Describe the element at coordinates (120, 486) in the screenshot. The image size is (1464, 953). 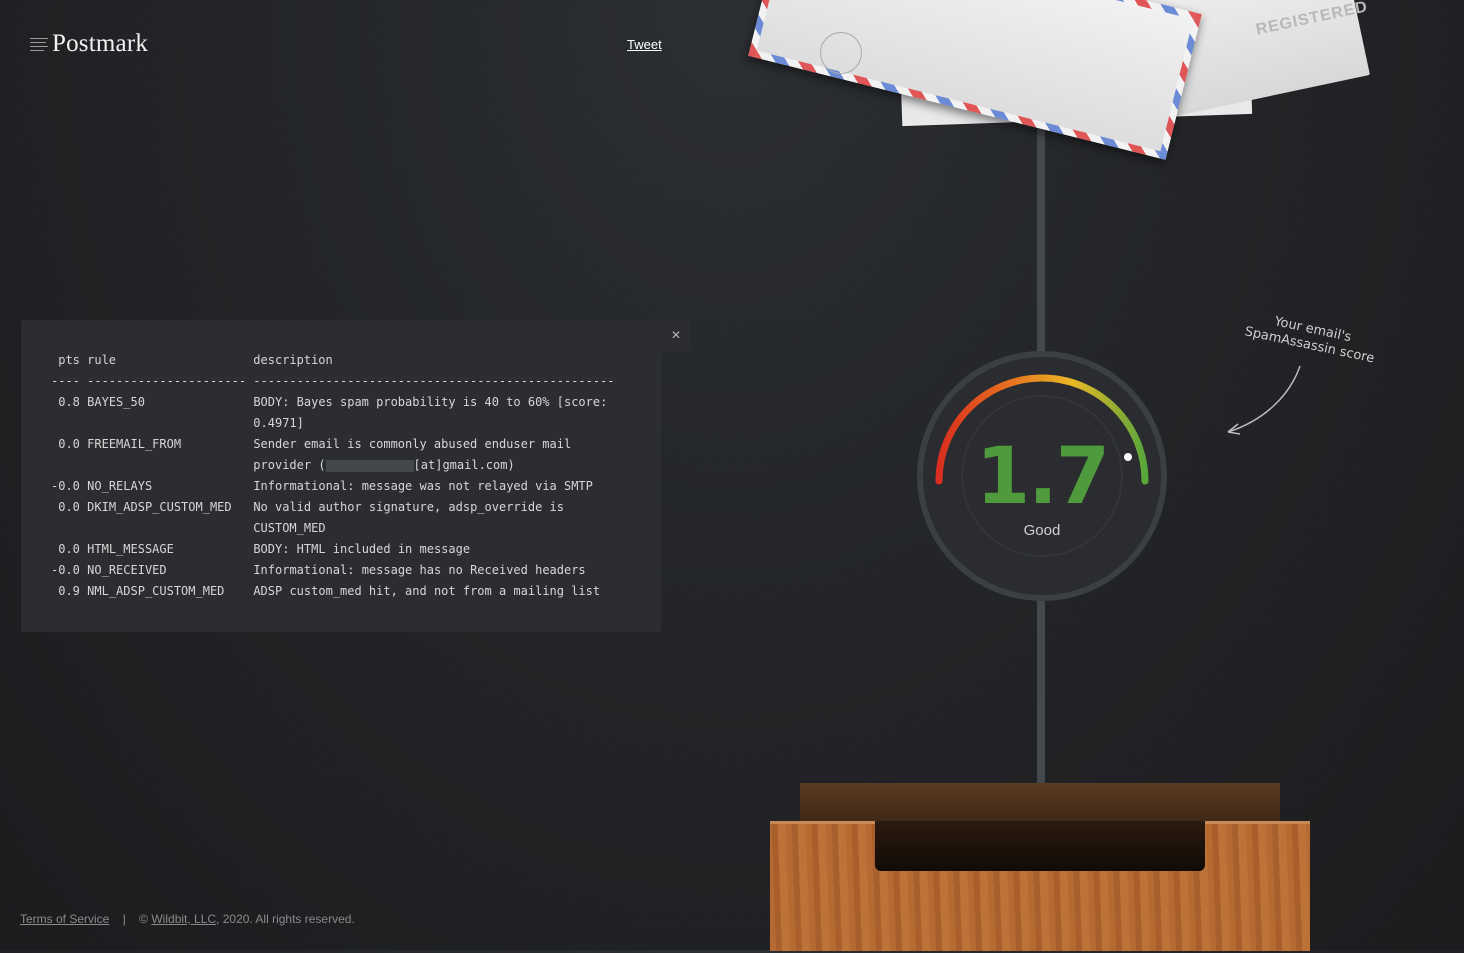
I see `row-rule: NO_RELAYS` at that location.